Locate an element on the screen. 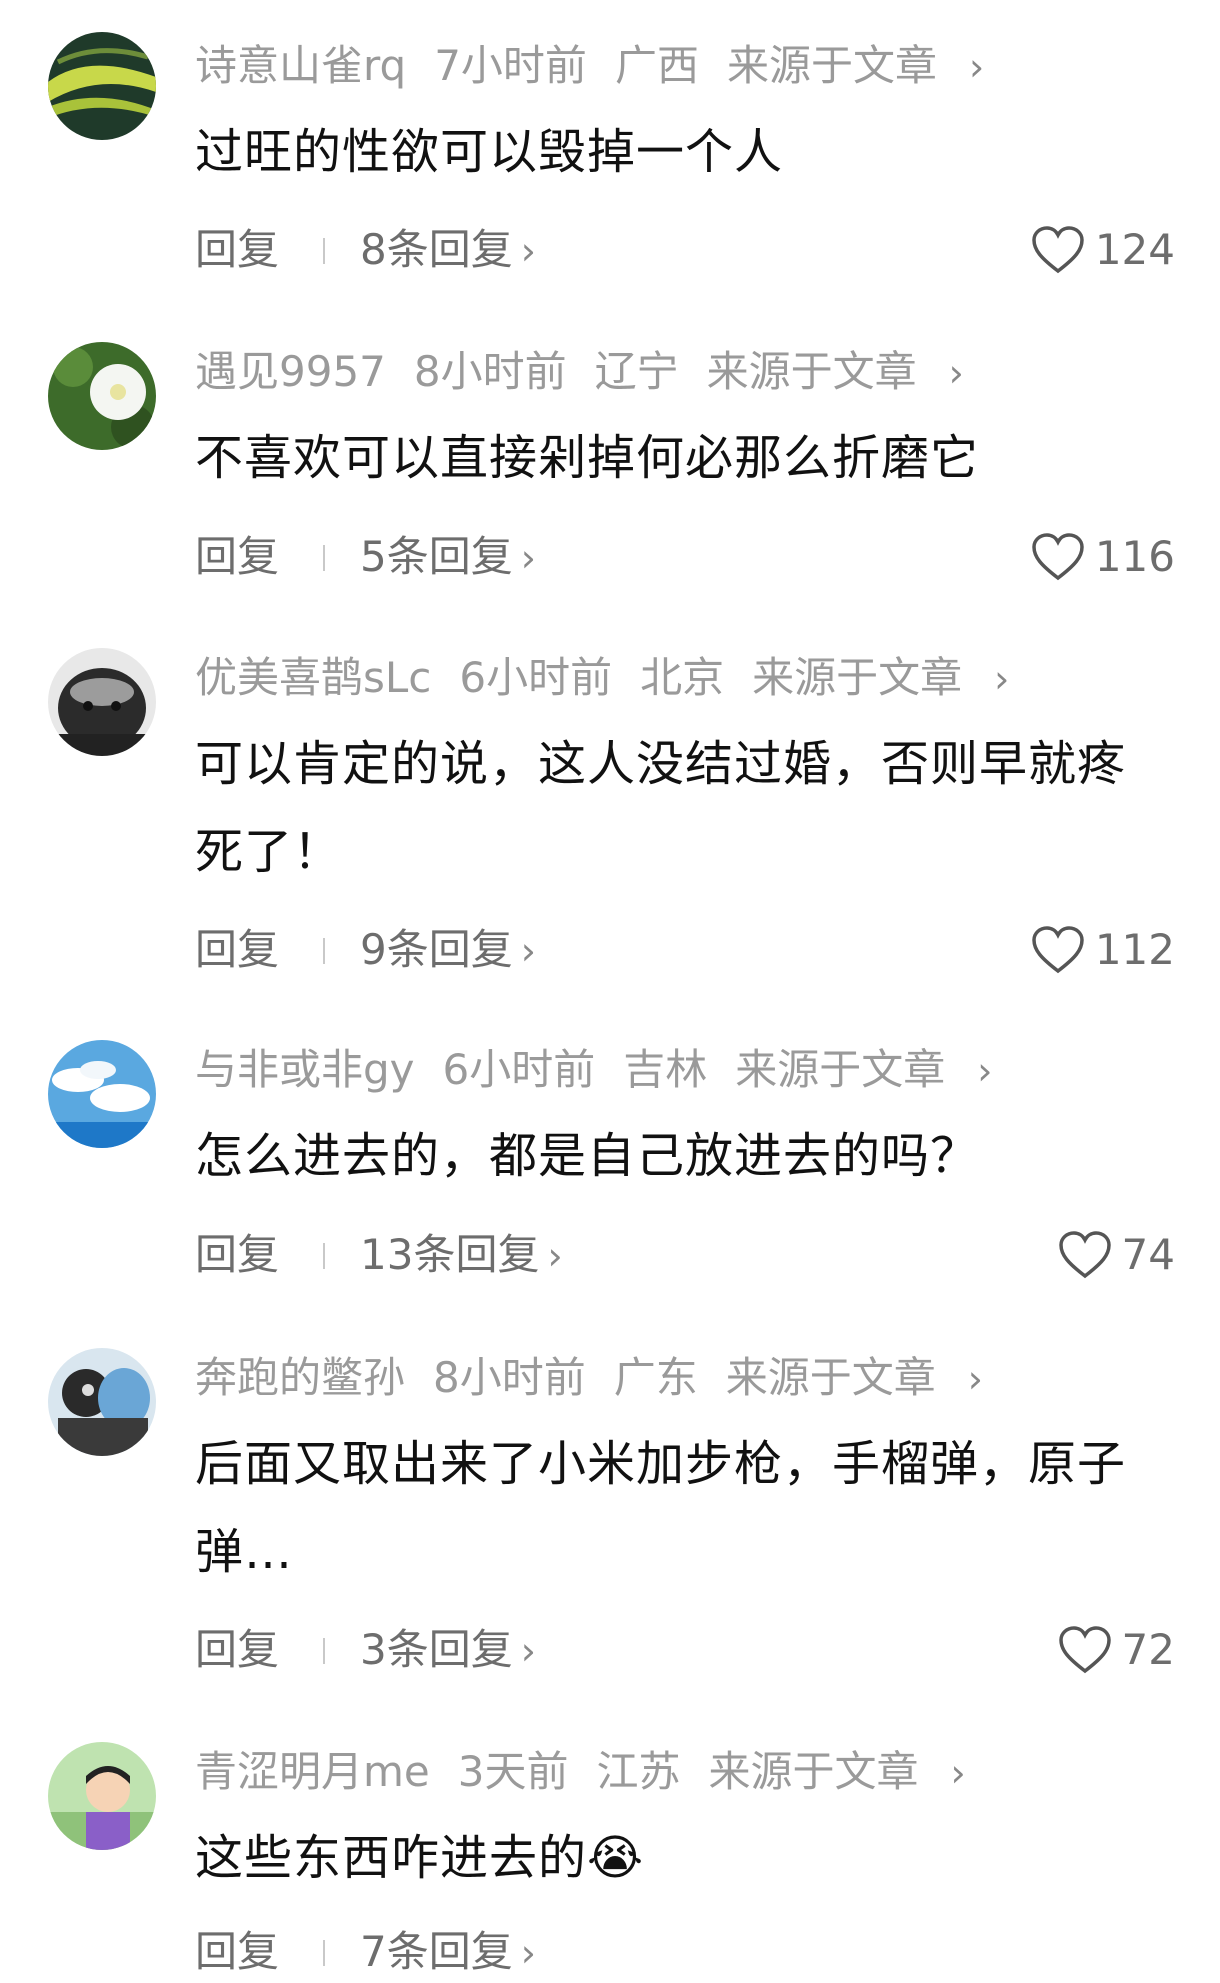 This screenshot has width=1220, height=1983. comment-actions: 回复 8条回复 › 124 is located at coordinates (685, 250).